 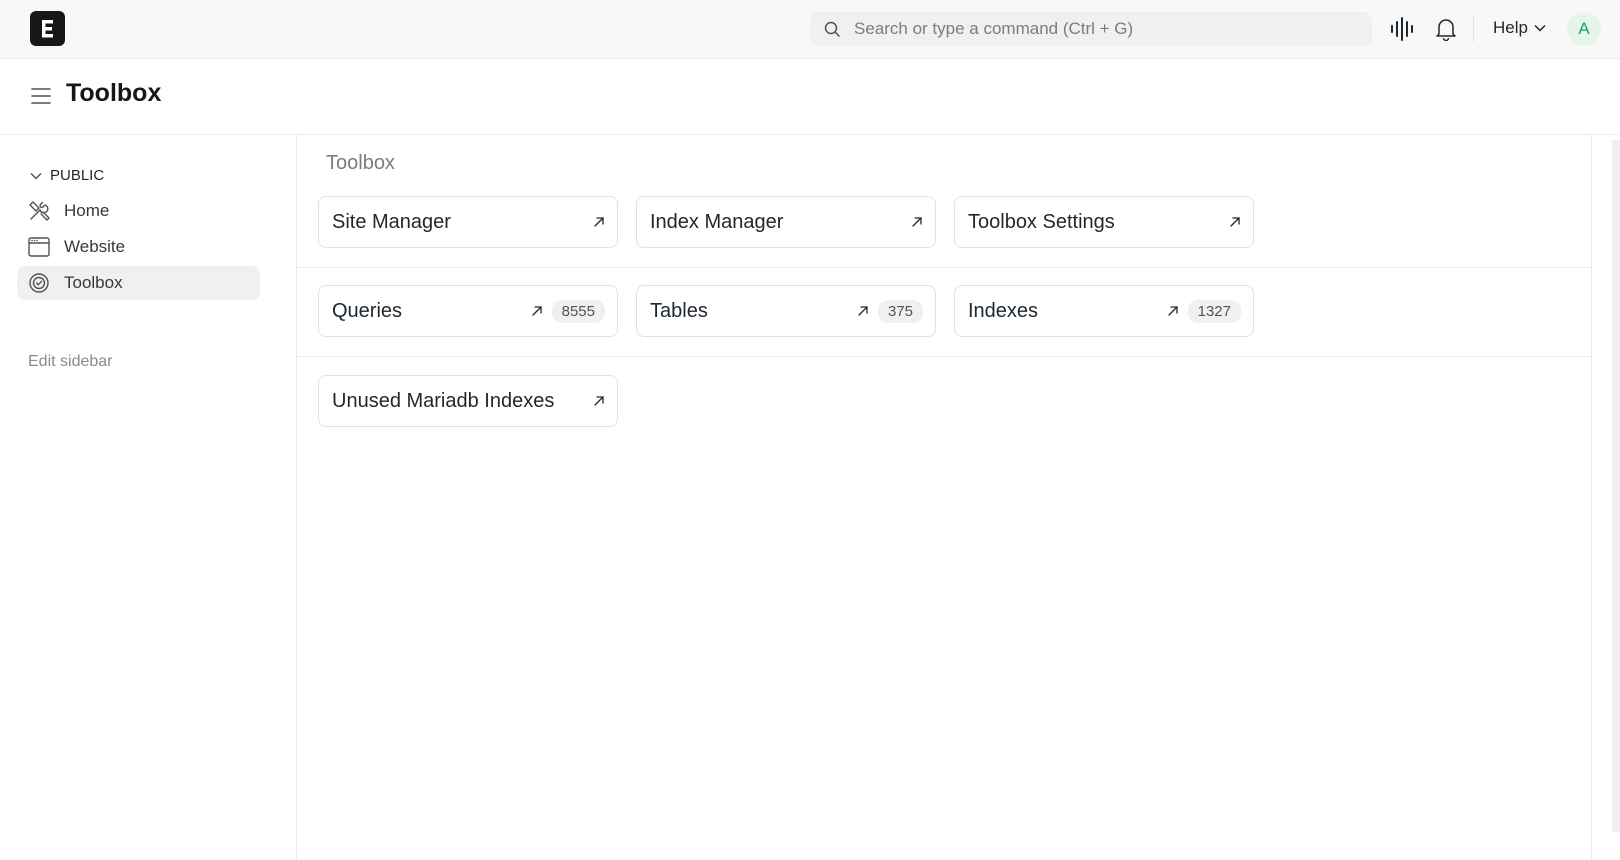 What do you see at coordinates (443, 400) in the screenshot?
I see `shortcut-label: Unused Mariadb Indexes` at bounding box center [443, 400].